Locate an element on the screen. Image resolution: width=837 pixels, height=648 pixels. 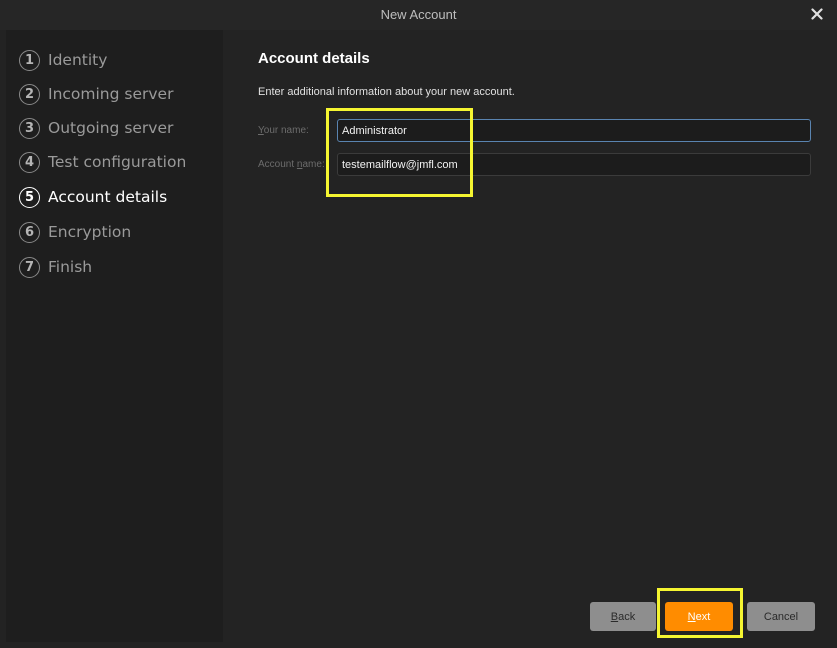
window-title: New Account is located at coordinates (418, 14).